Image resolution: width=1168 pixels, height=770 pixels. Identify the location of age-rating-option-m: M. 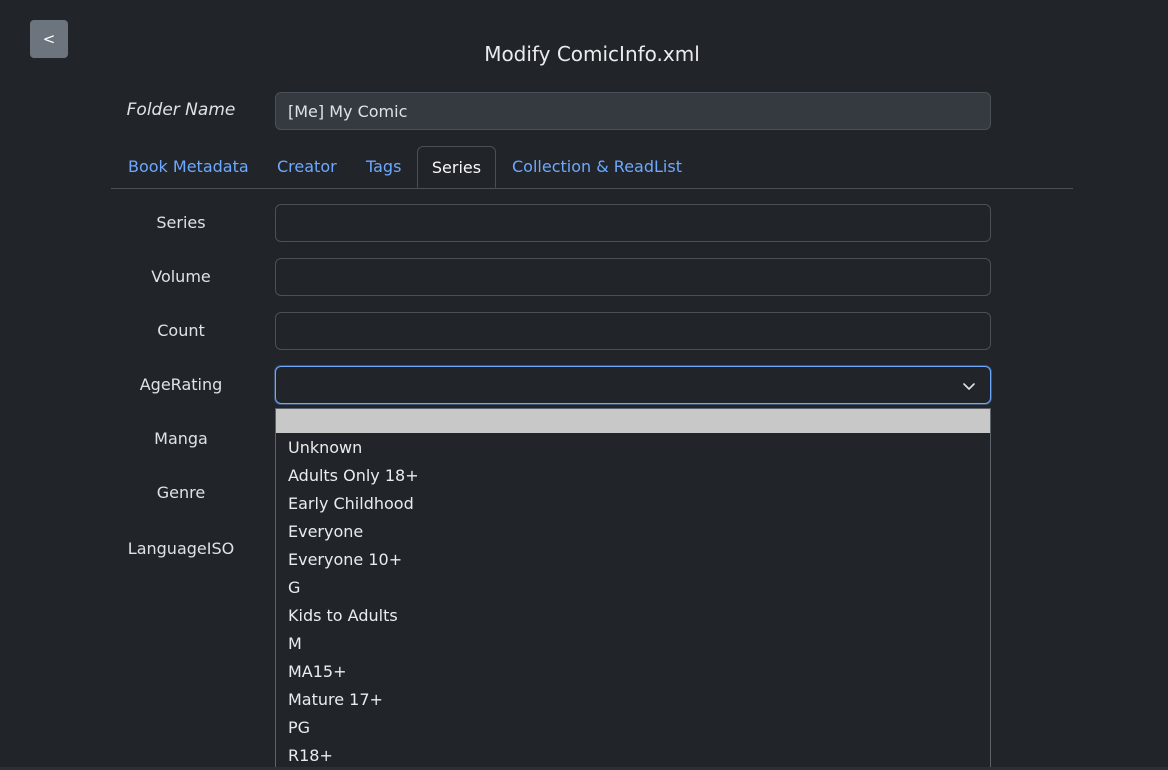
(633, 644).